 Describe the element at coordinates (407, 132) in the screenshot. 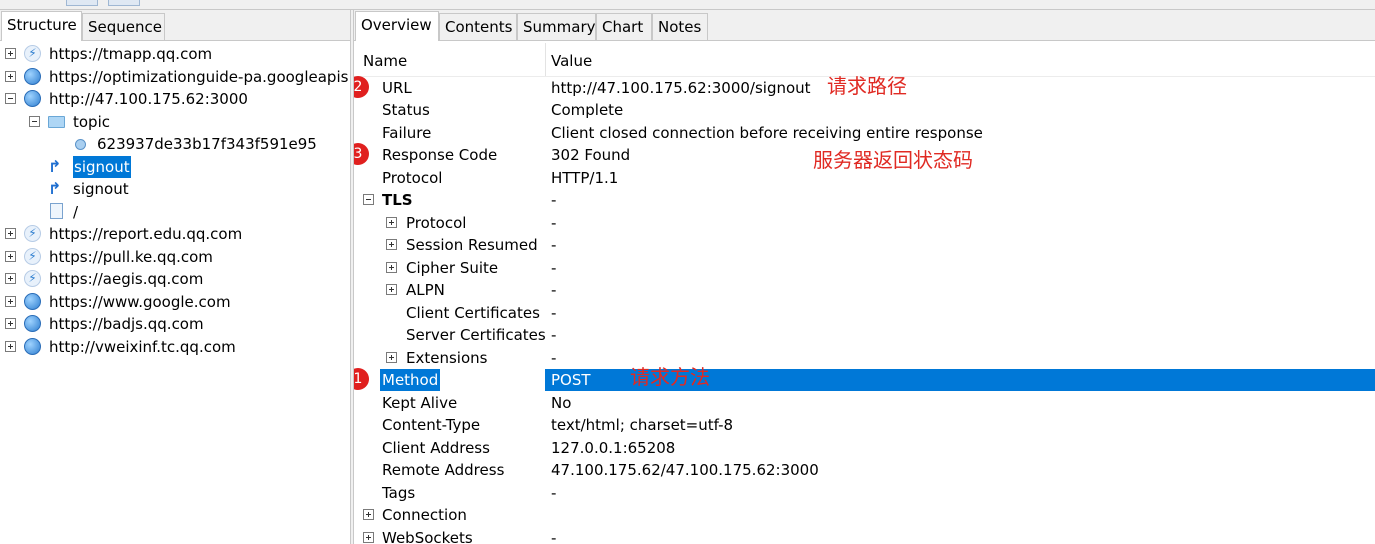

I see `property-name: Failure` at that location.